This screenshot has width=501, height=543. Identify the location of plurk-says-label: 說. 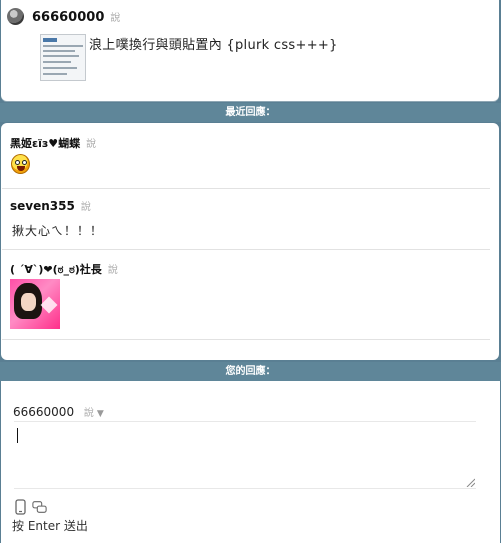
(115, 18).